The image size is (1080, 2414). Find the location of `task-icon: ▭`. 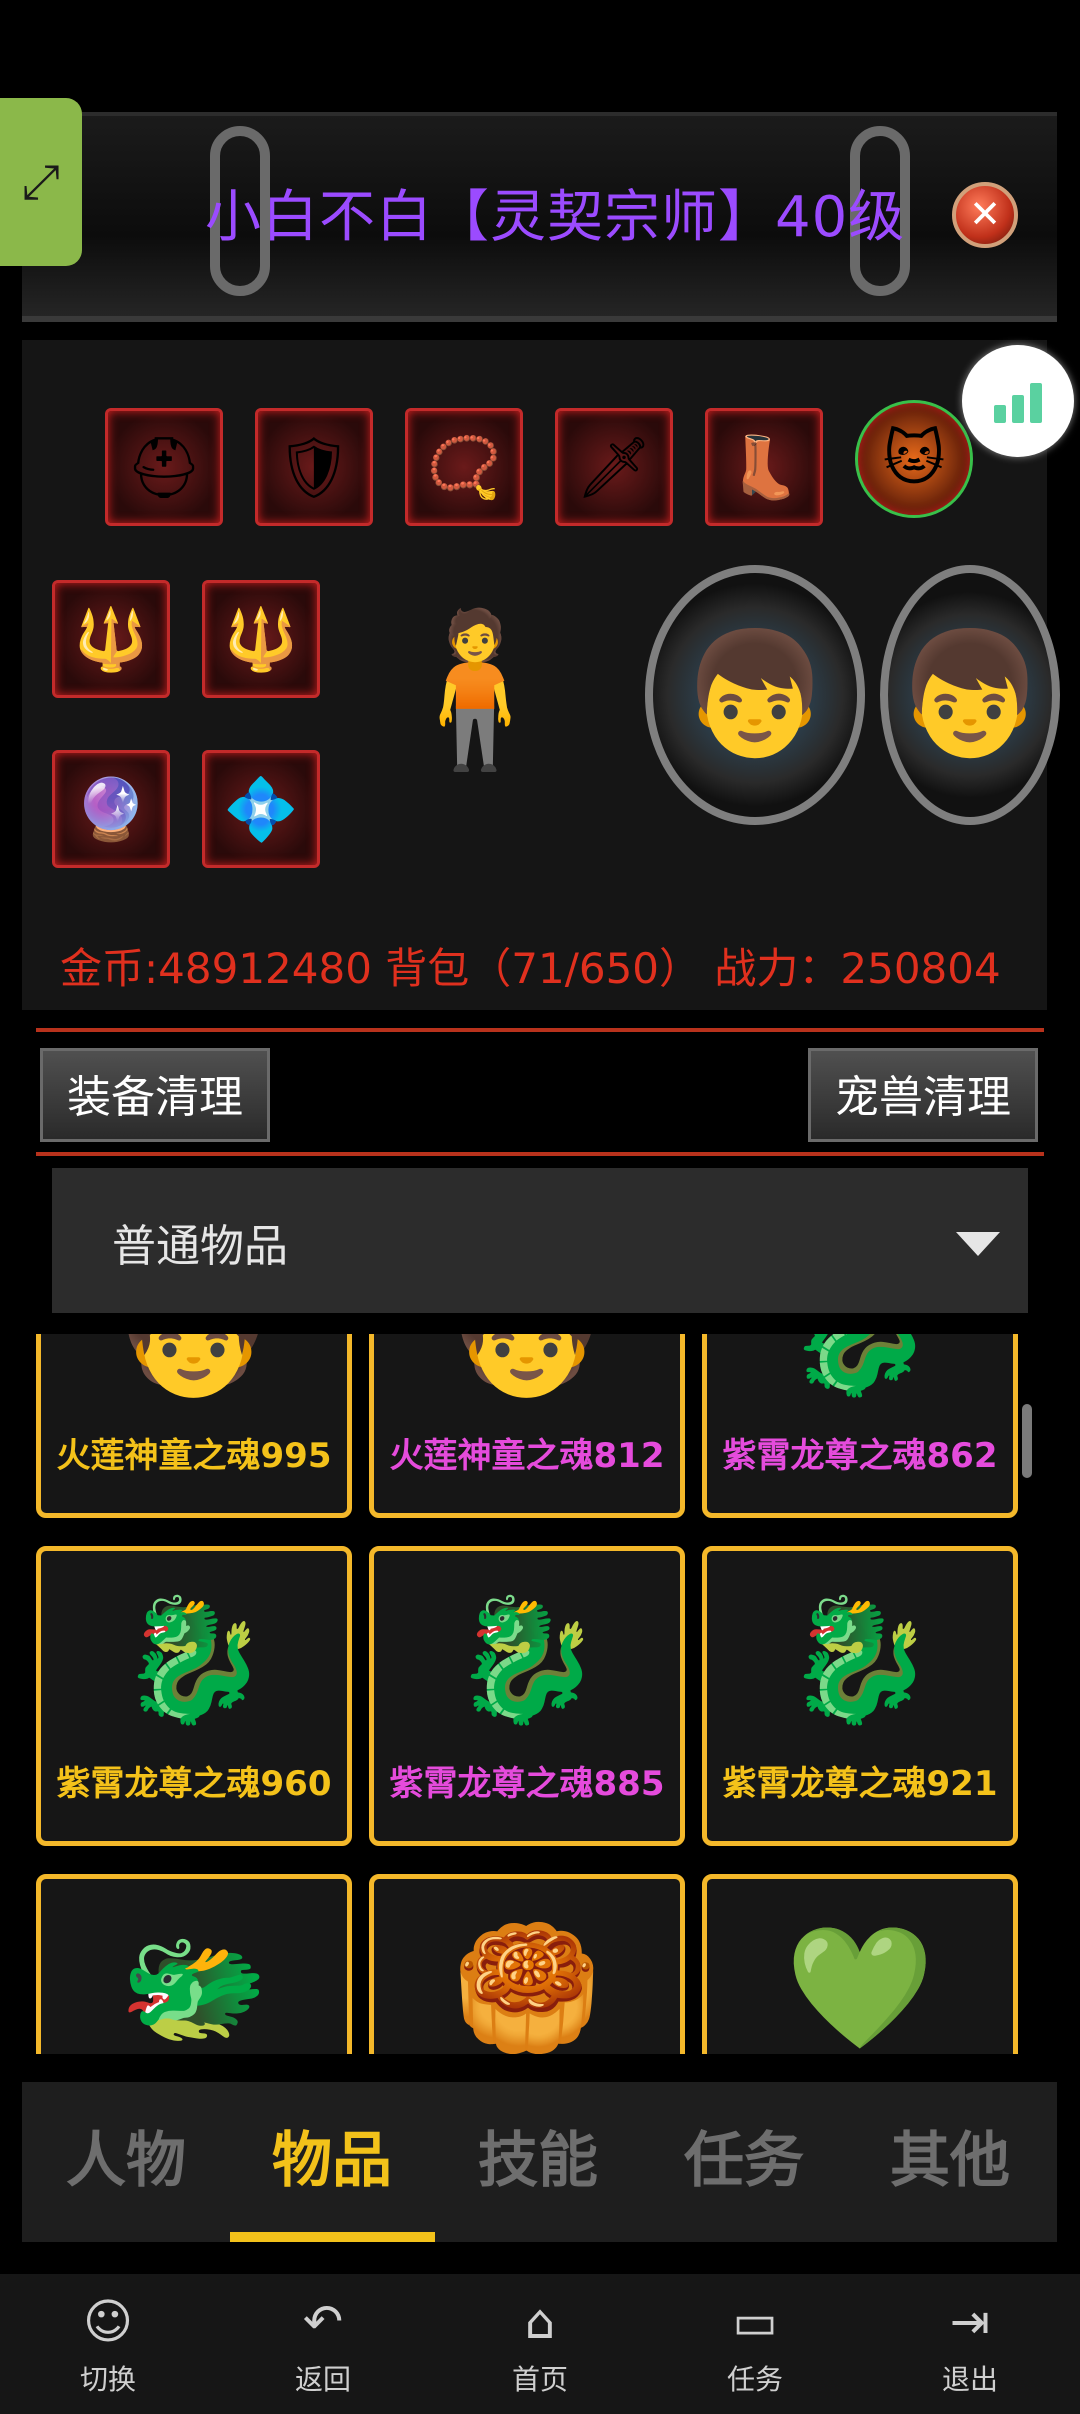

task-icon: ▭ is located at coordinates (755, 2322).